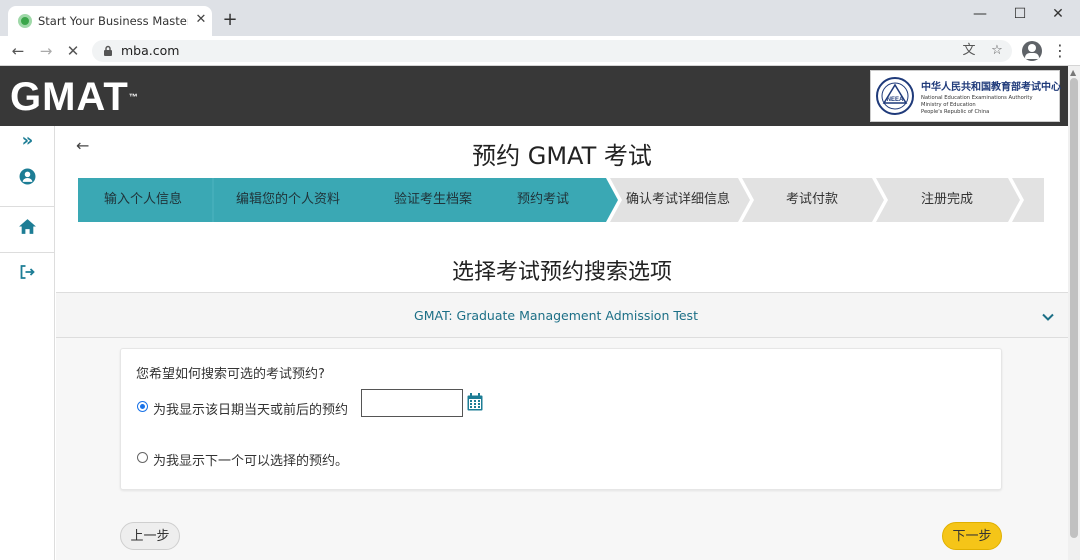 The image size is (1080, 560). I want to click on tab-close-icon: ✕, so click(201, 20).